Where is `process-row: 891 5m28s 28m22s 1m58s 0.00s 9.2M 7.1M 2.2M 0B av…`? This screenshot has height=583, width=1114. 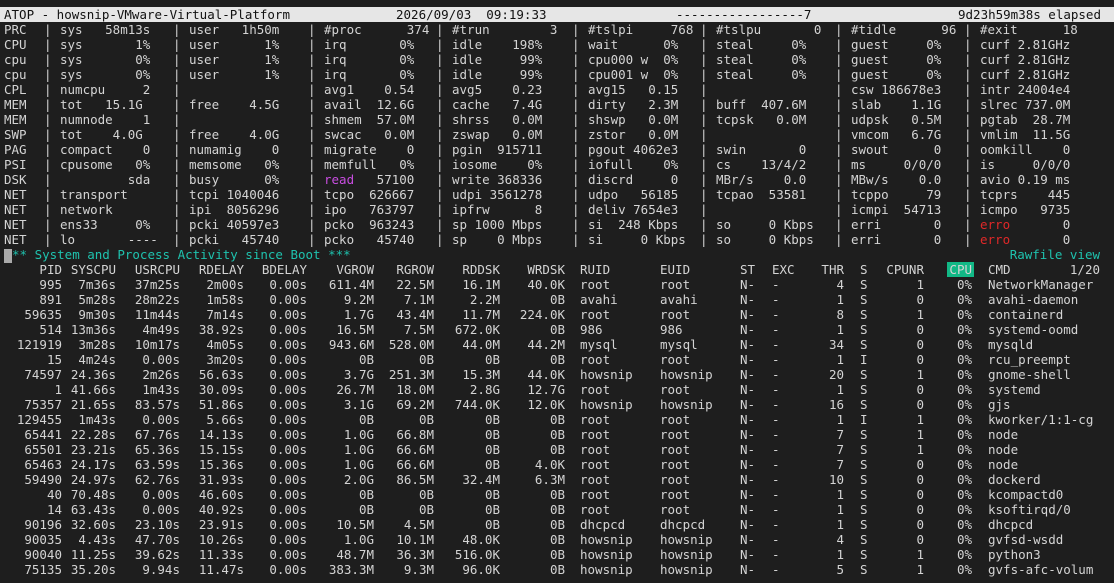 process-row: 891 5m28s 28m22s 1m58s 0.00s 9.2M 7.1M 2.2M 0B av… is located at coordinates (557, 299).